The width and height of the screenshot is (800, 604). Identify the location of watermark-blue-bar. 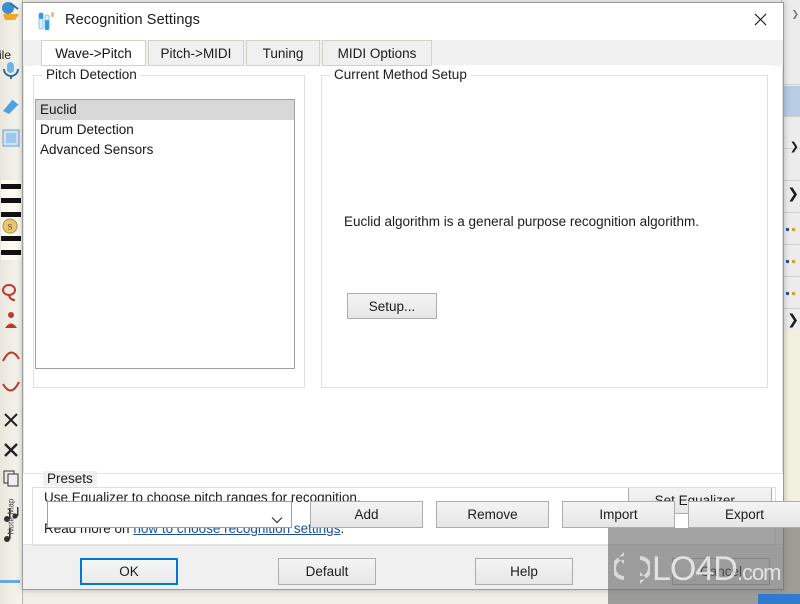
(779, 599).